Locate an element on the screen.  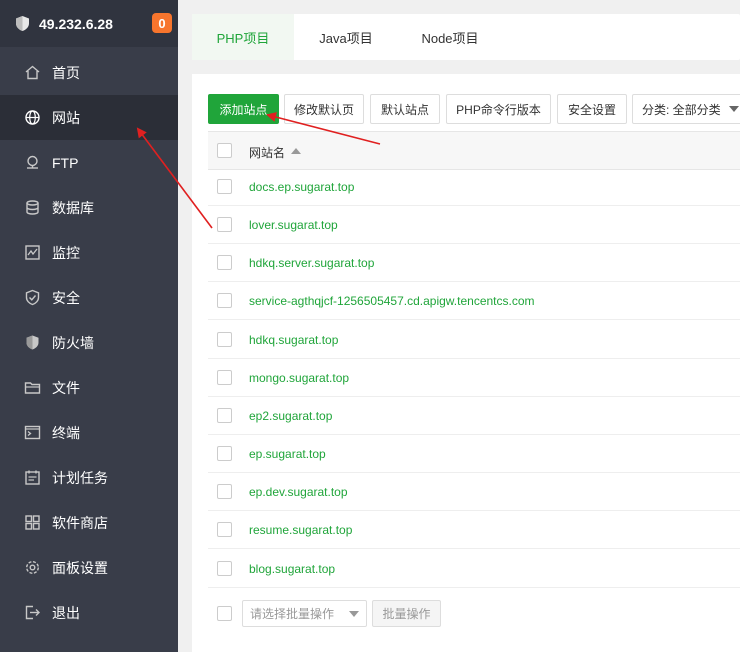
table-header: 网站名 is located at coordinates (474, 150).